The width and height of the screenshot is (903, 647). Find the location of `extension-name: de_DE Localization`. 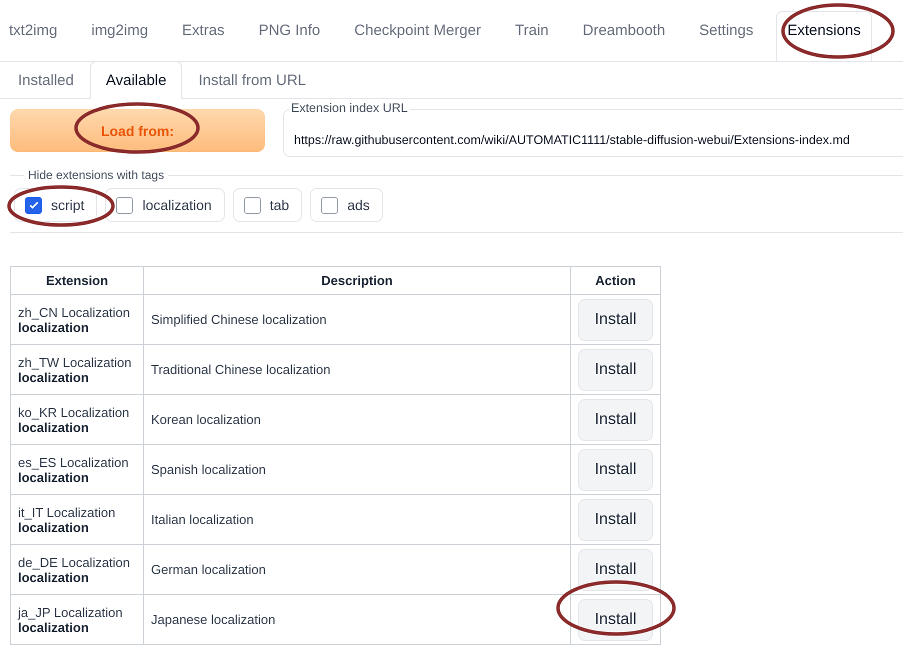

extension-name: de_DE Localization is located at coordinates (75, 562).